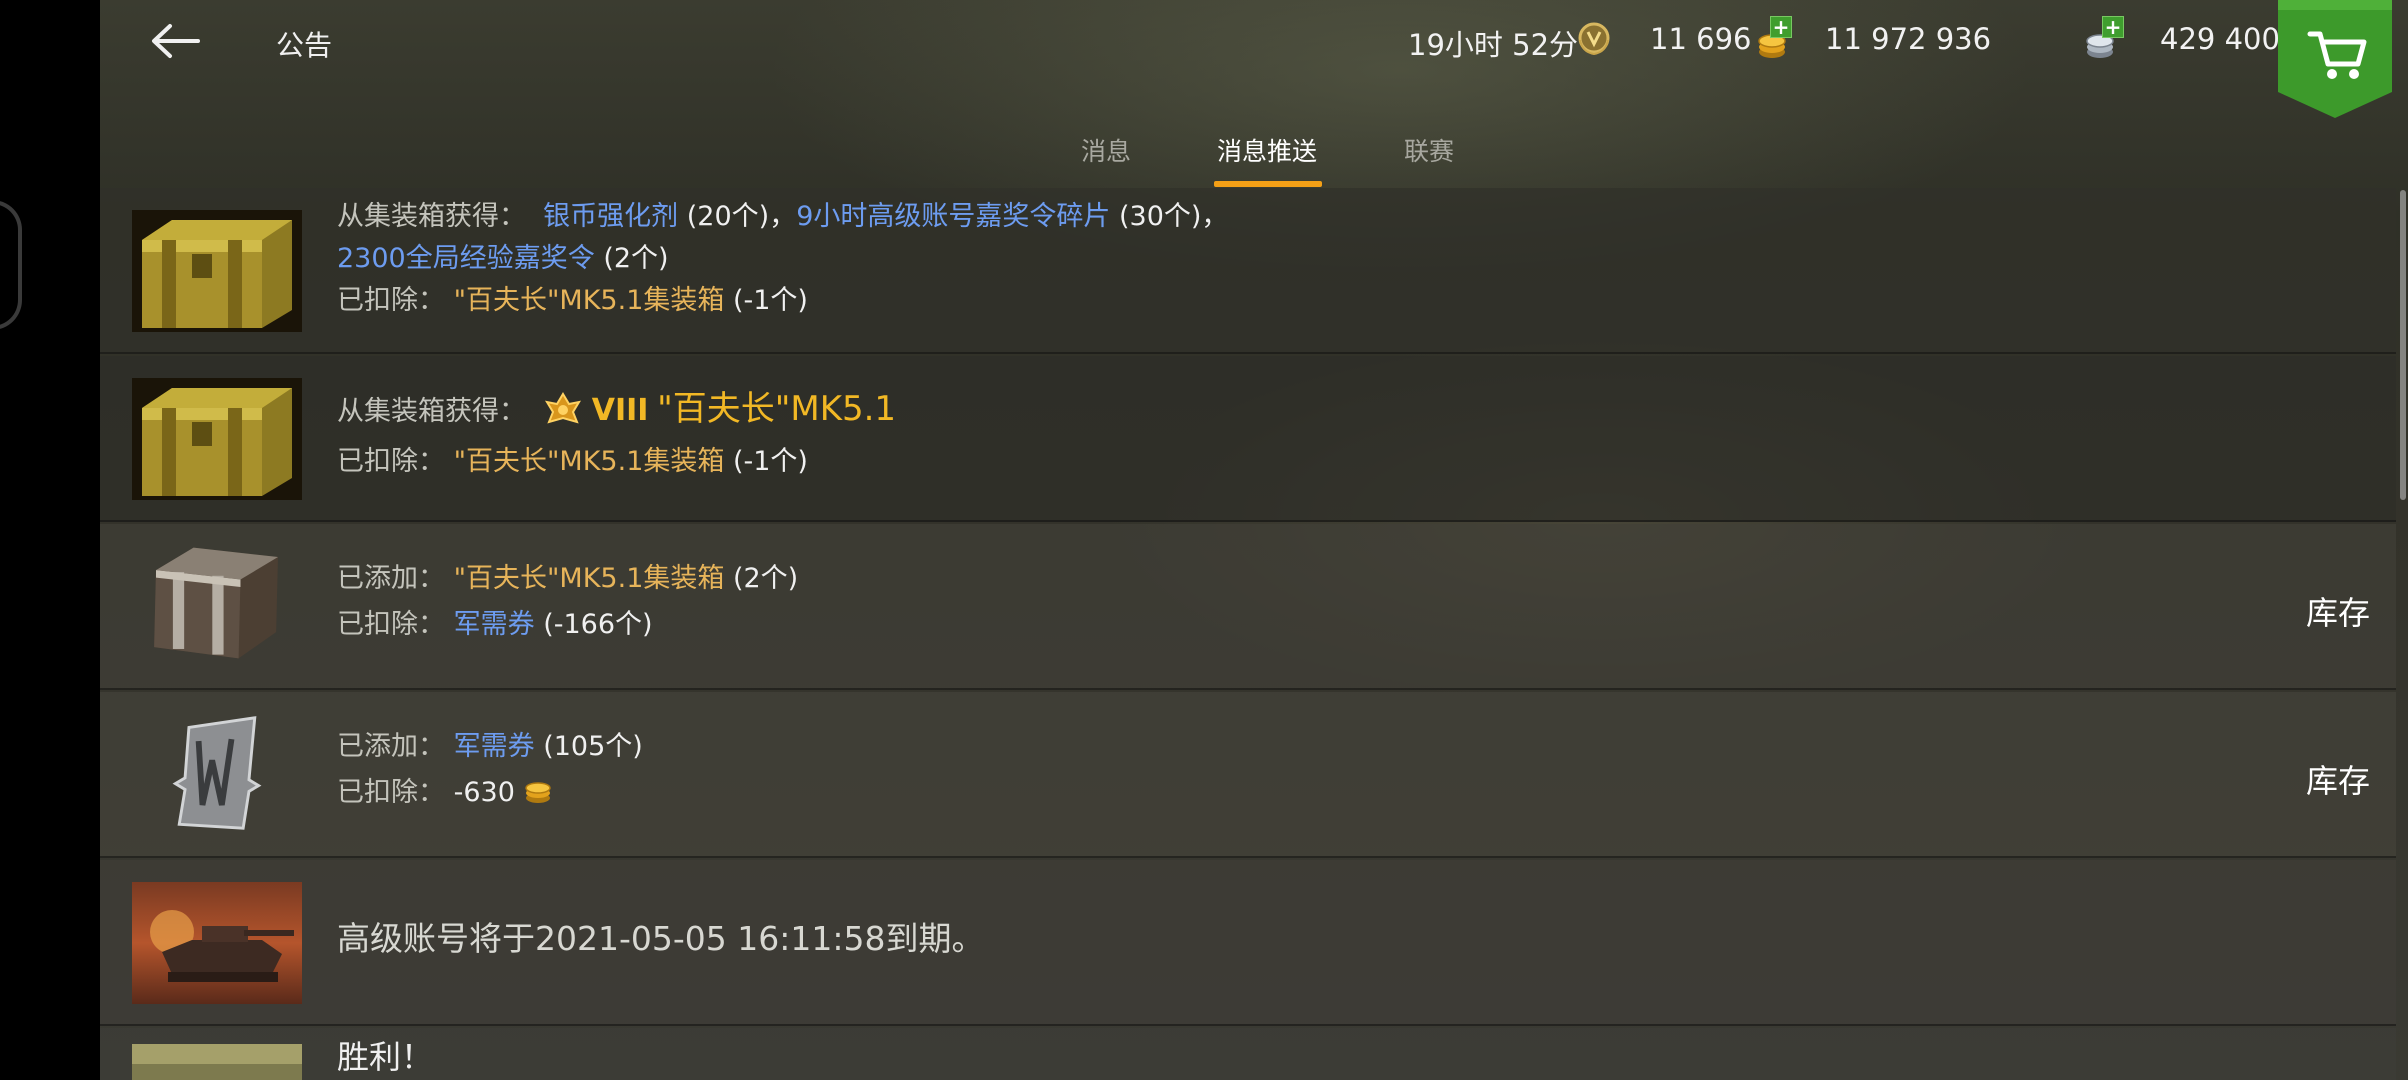 This screenshot has height=1080, width=2408. I want to click on deducted-item-name: 军需券, so click(494, 624).